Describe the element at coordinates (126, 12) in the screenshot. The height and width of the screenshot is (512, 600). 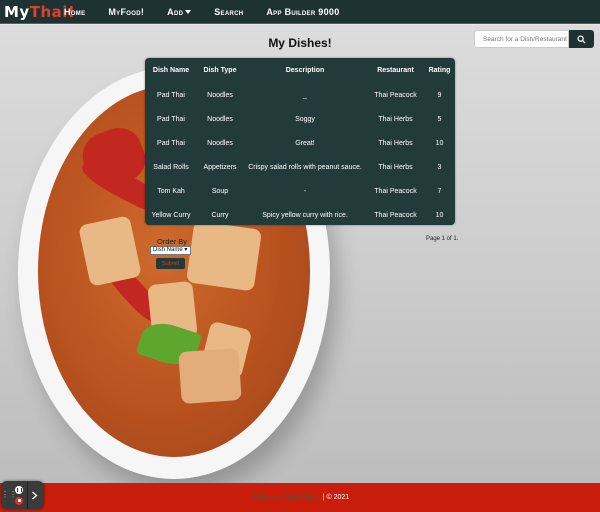
I see `nav-myfood: MyFood!` at that location.